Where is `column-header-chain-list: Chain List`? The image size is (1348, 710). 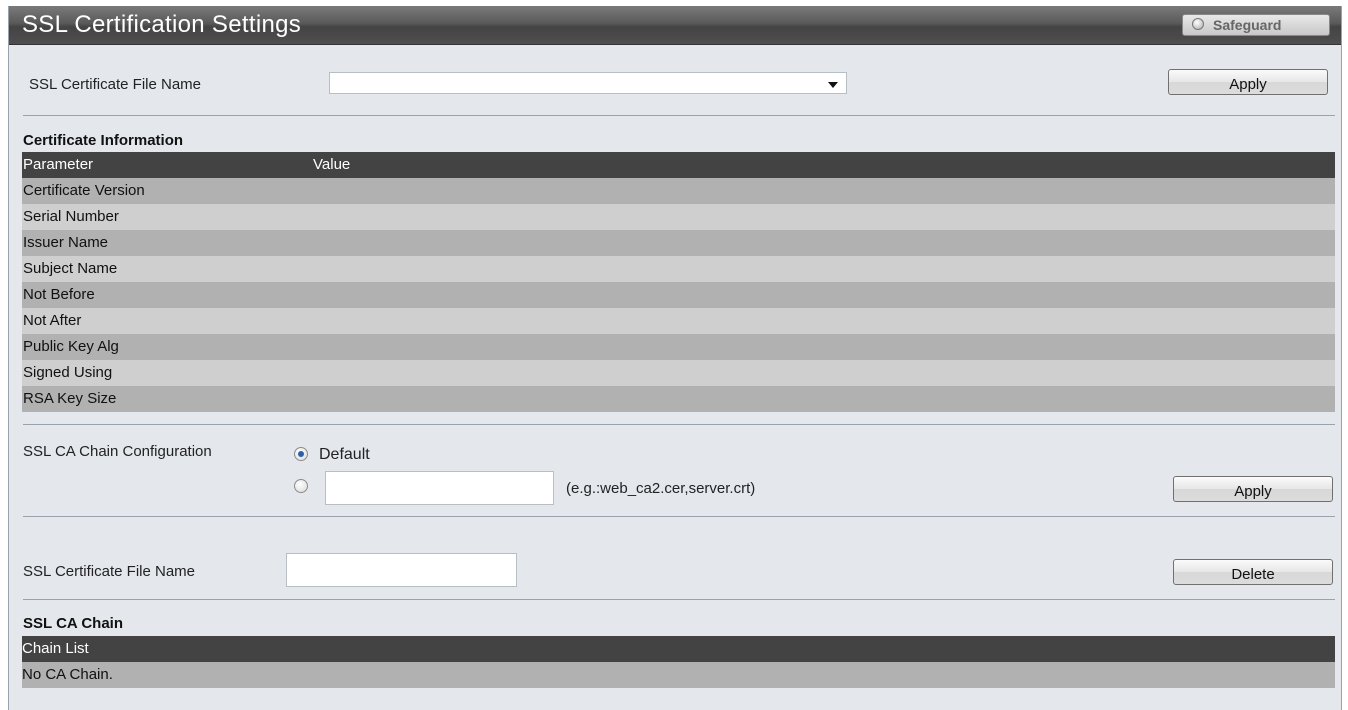
column-header-chain-list: Chain List is located at coordinates (678, 649).